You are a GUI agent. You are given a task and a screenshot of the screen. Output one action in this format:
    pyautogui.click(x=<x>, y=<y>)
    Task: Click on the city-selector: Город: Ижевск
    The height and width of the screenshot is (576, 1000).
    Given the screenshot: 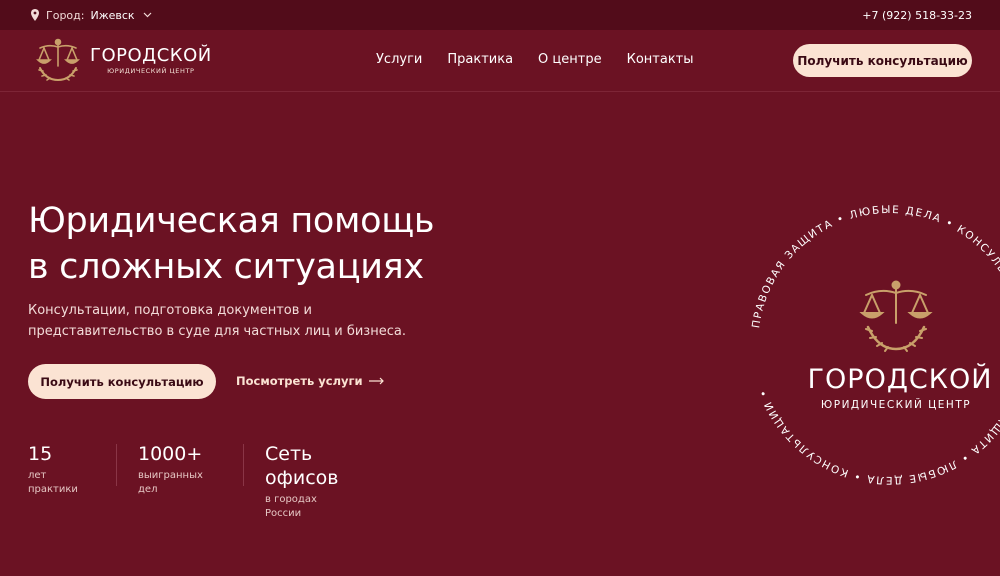 What is the action you would take?
    pyautogui.click(x=91, y=15)
    